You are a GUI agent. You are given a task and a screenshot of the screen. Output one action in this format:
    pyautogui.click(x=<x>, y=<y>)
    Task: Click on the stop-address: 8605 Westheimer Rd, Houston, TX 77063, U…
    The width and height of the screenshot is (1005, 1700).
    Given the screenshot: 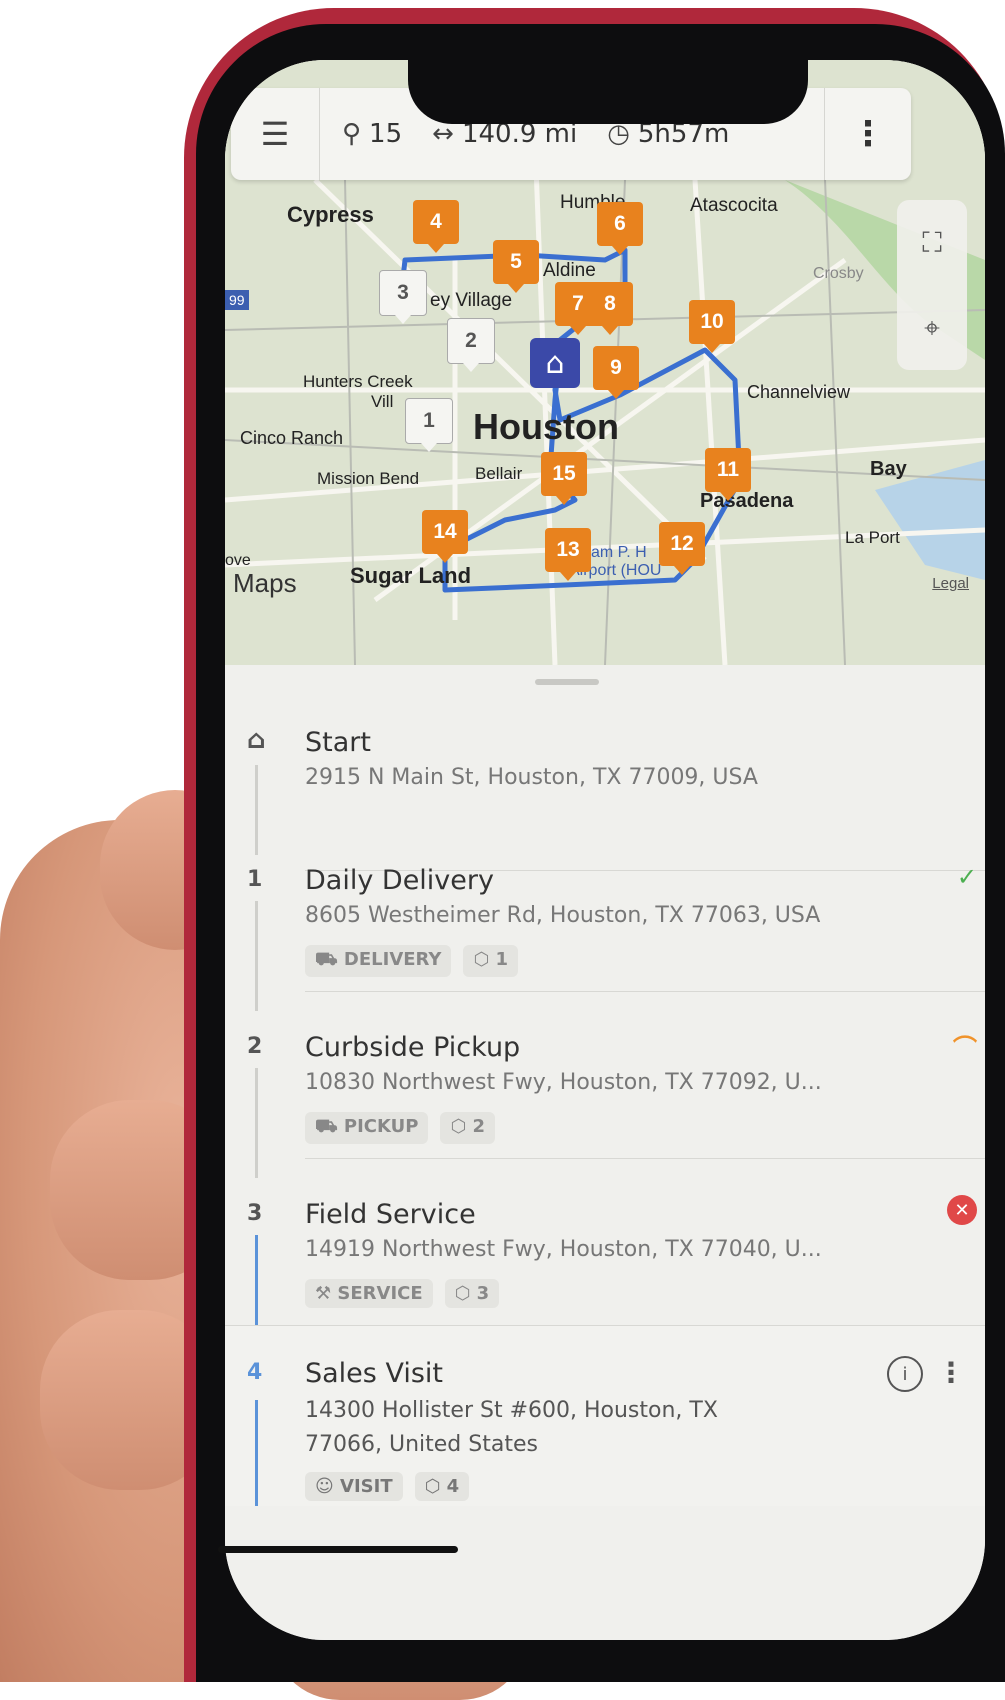 What is the action you would take?
    pyautogui.click(x=563, y=915)
    